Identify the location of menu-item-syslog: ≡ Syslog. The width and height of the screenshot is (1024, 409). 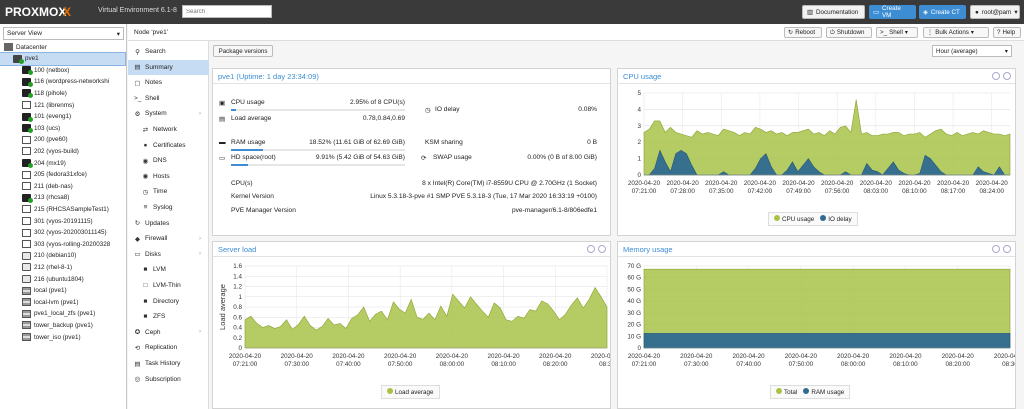
(168, 207).